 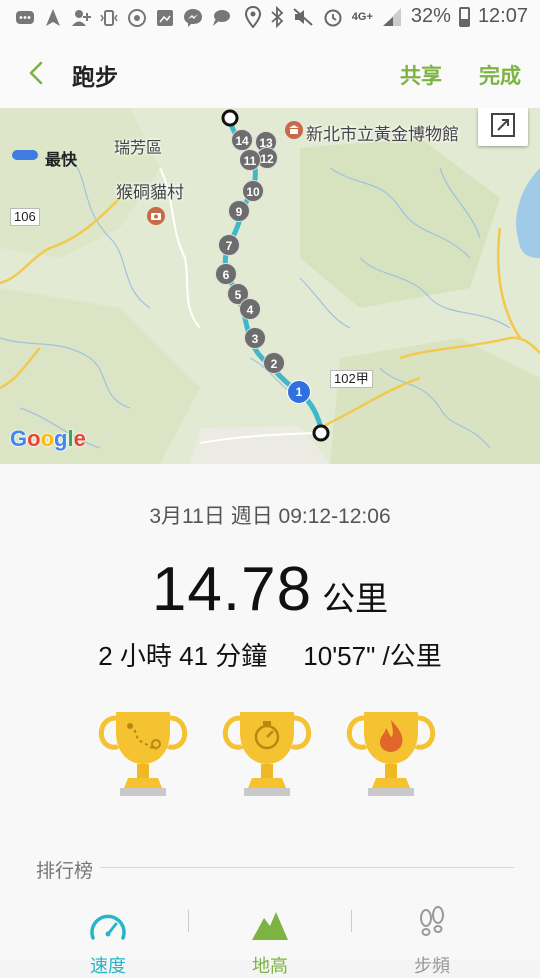 I want to click on pace-value: 10'57" /公里, so click(x=372, y=656).